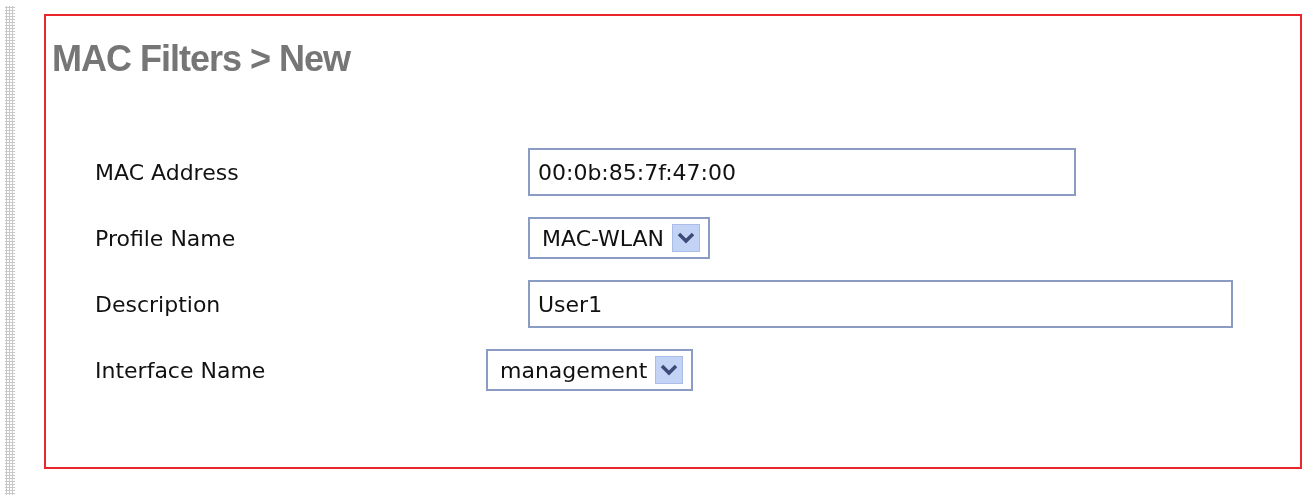 The image size is (1316, 495). I want to click on field-label: MAC Address, so click(167, 172).